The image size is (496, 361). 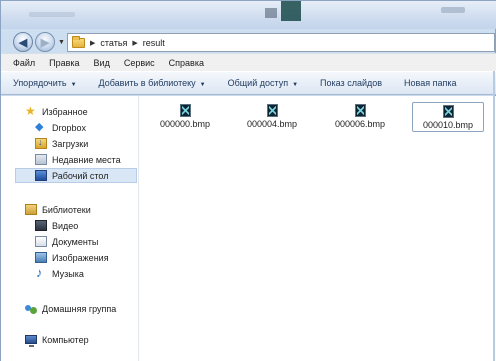 I want to click on nav-item-recent-places: Недавние места, so click(x=78, y=159).